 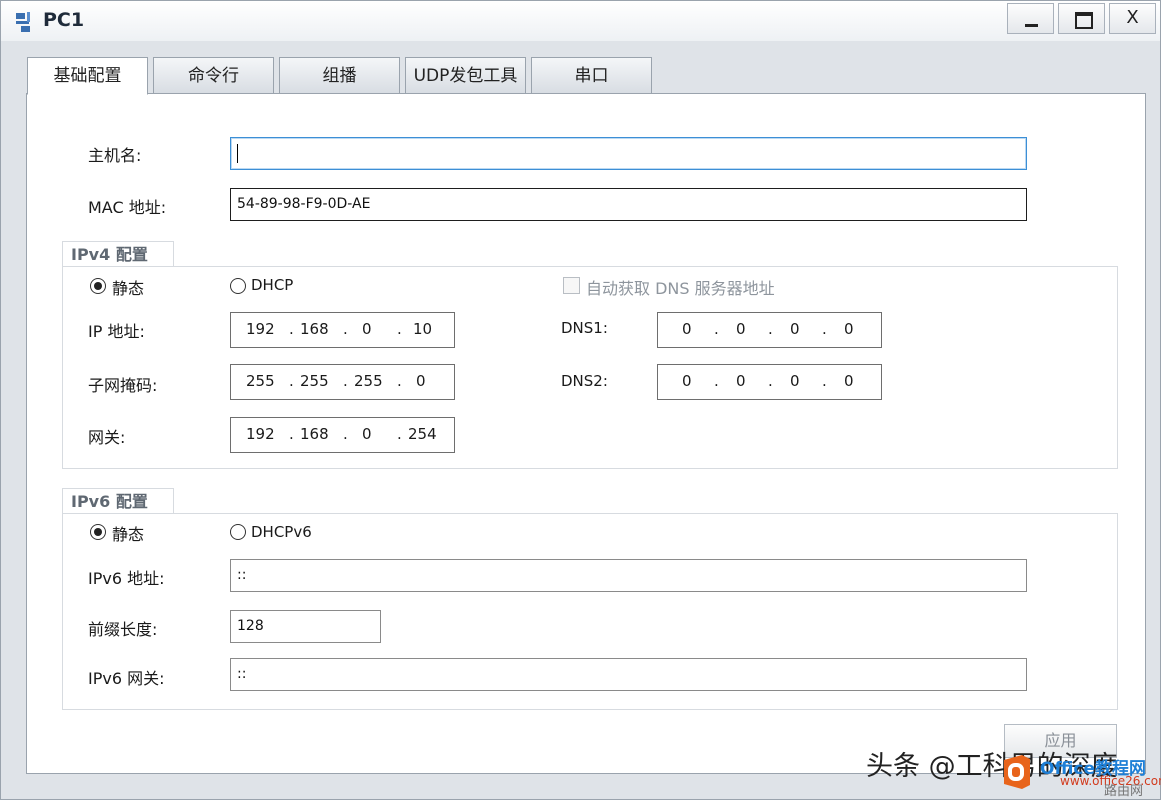 I want to click on dns2-octet-2: 0, so click(x=741, y=381).